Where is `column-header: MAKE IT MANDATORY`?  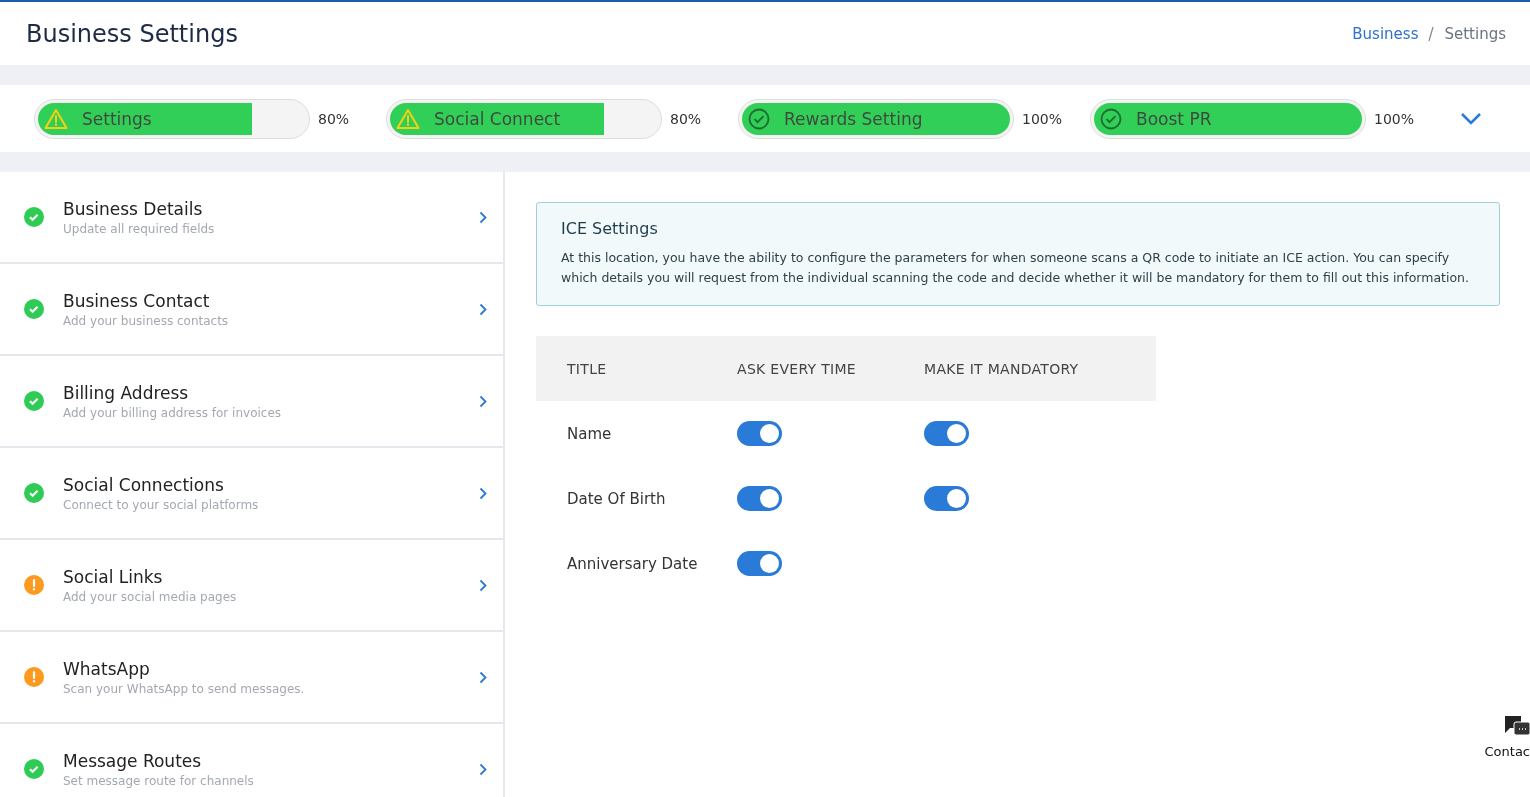 column-header: MAKE IT MANDATORY is located at coordinates (1040, 368).